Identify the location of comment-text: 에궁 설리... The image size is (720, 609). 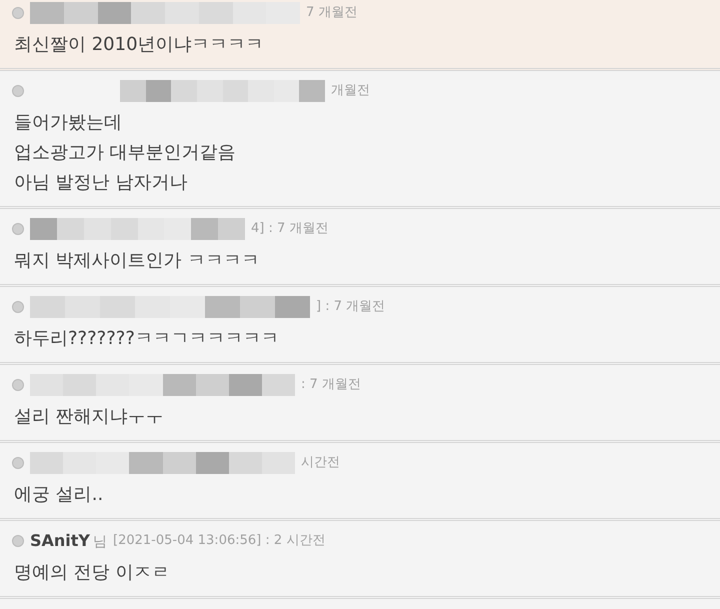
(58, 495).